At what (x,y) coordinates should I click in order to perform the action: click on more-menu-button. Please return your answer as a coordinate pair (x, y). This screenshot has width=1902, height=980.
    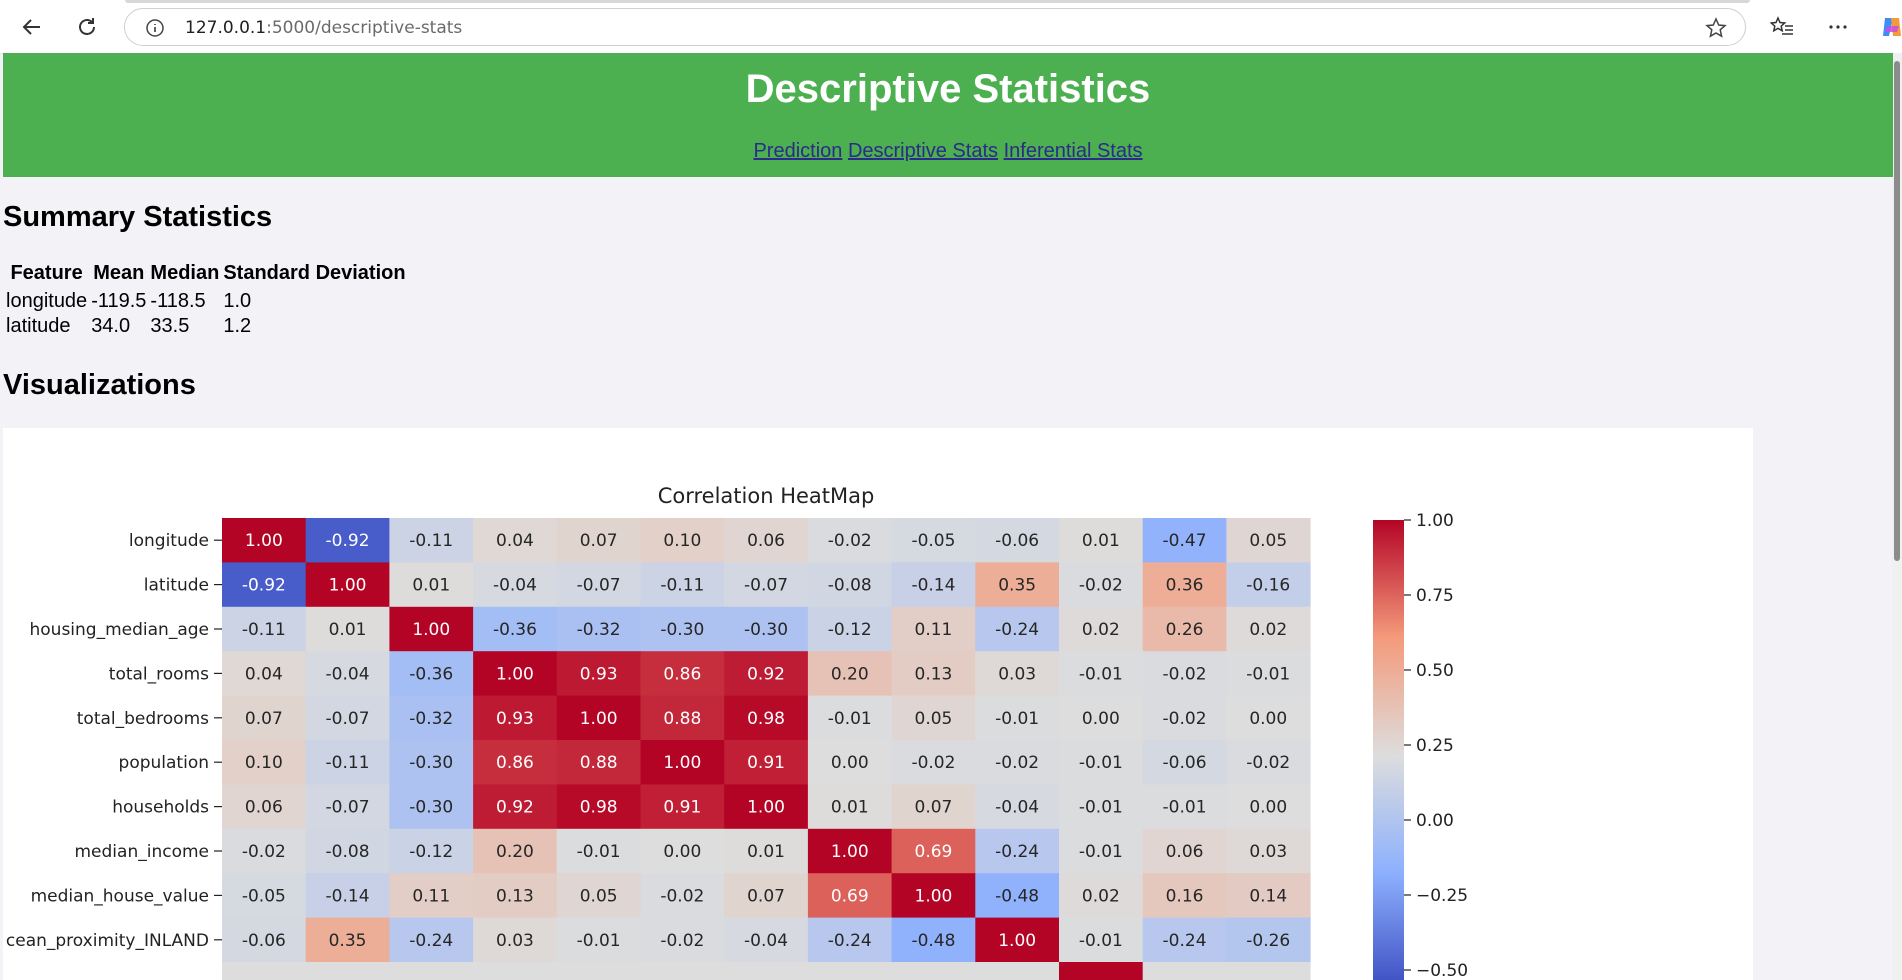
    Looking at the image, I should click on (1838, 27).